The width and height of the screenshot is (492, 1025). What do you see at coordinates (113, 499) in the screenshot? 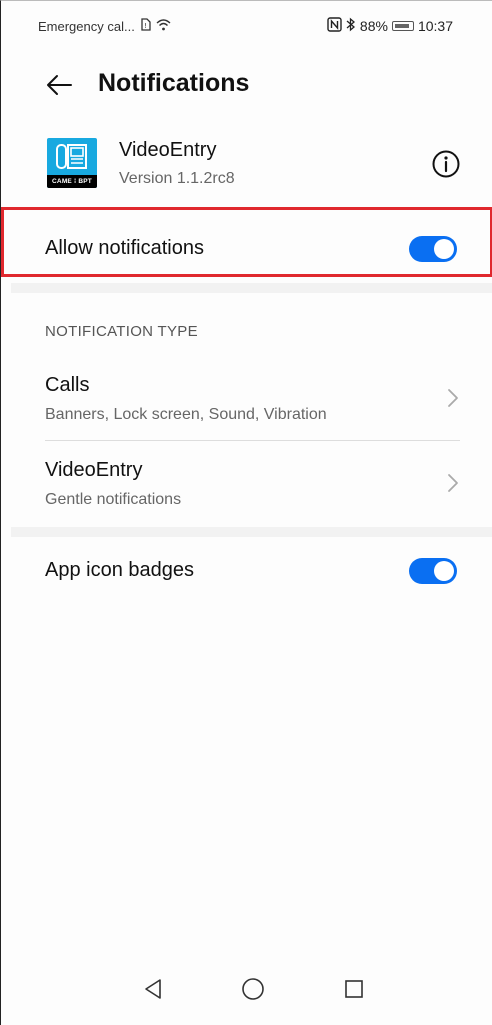
I see `list-item-subtitle: Gentle notifications` at bounding box center [113, 499].